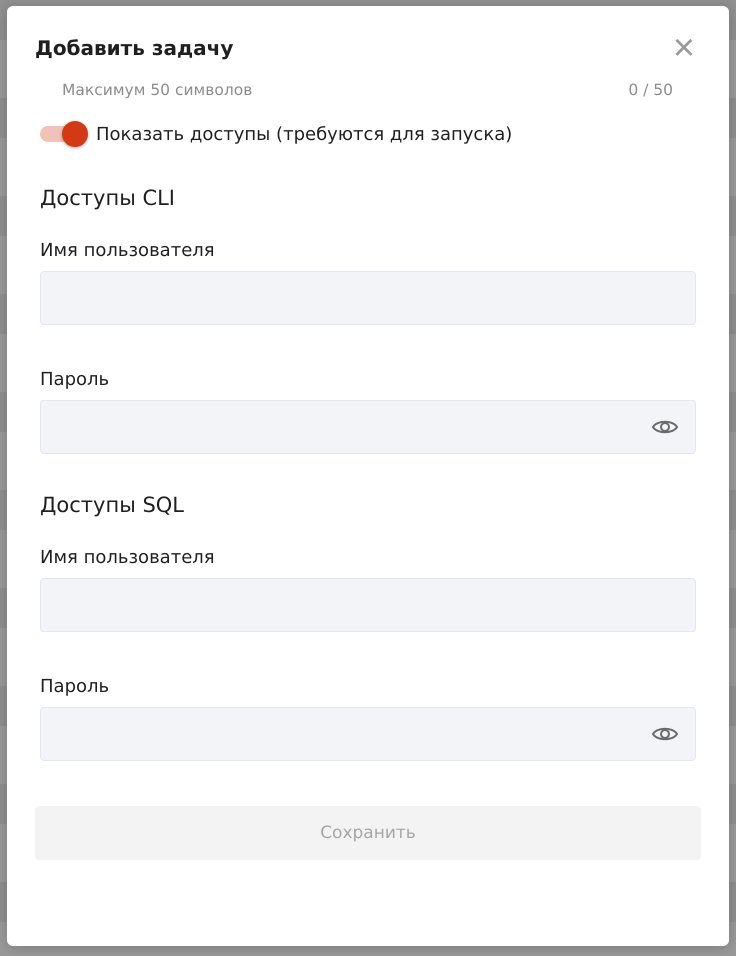 This screenshot has height=956, width=736. Describe the element at coordinates (108, 198) in the screenshot. I see `section-heading: Доступы CLI` at that location.